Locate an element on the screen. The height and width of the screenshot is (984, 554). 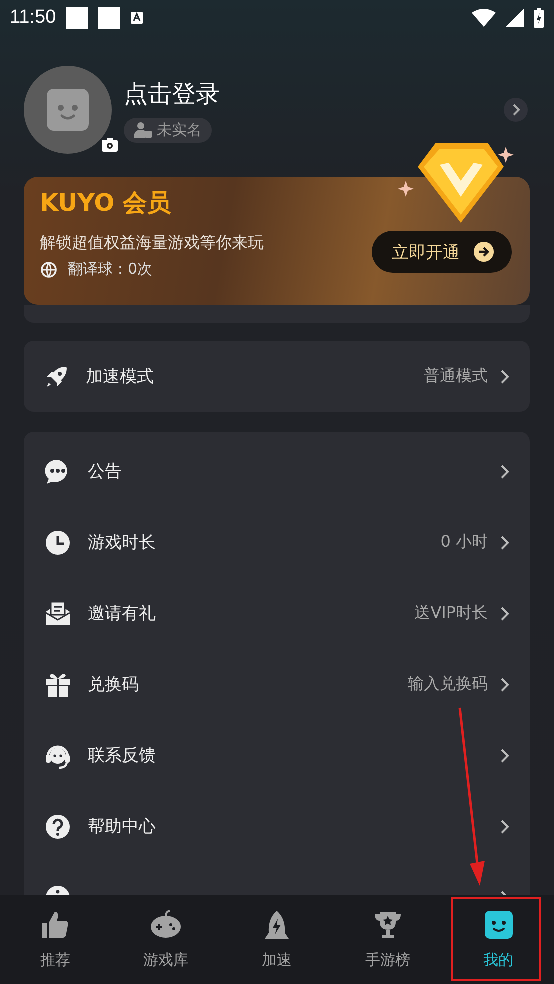
activate-button: 立即开通 is located at coordinates (442, 252).